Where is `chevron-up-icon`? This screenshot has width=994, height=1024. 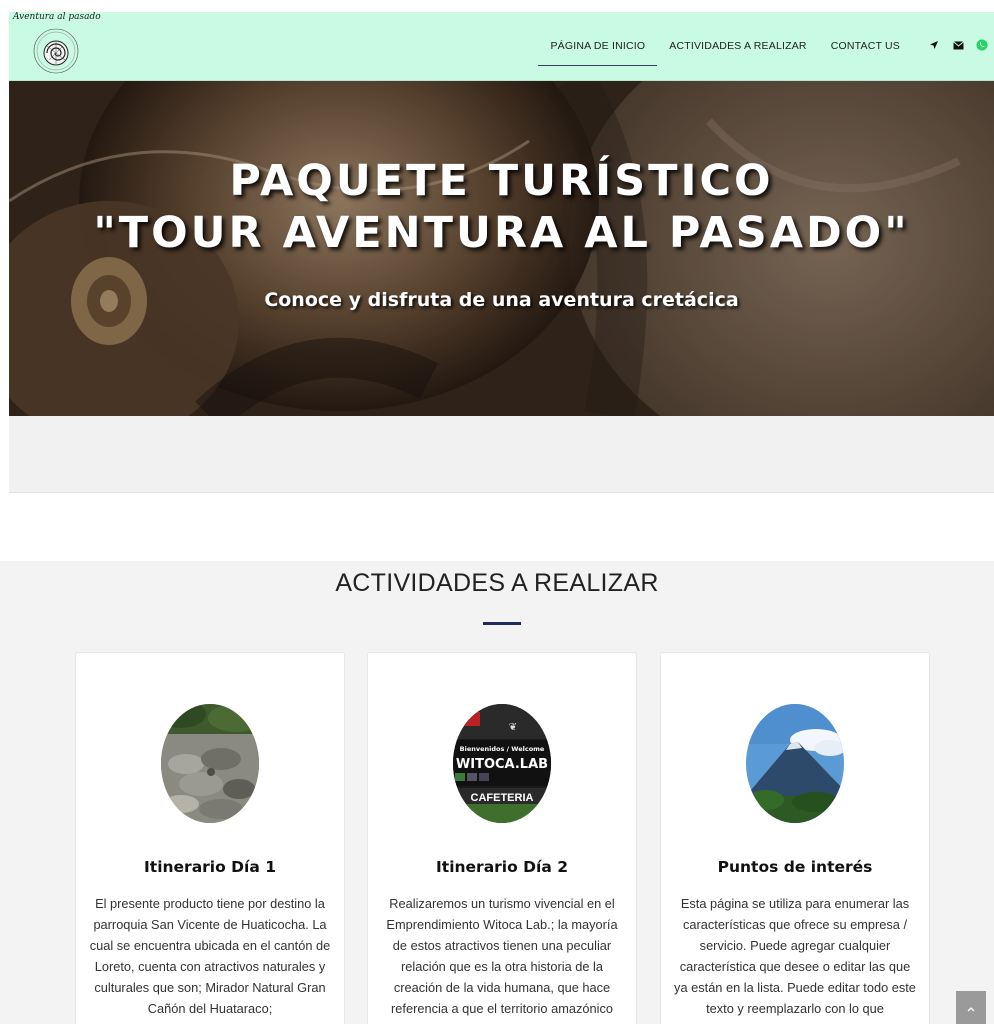
chevron-up-icon is located at coordinates (971, 1008).